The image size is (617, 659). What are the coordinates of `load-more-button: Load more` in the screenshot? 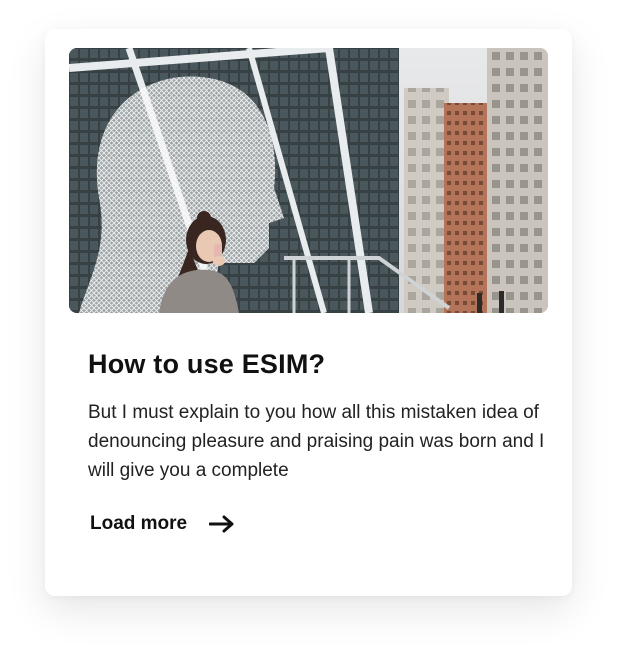 It's located at (162, 524).